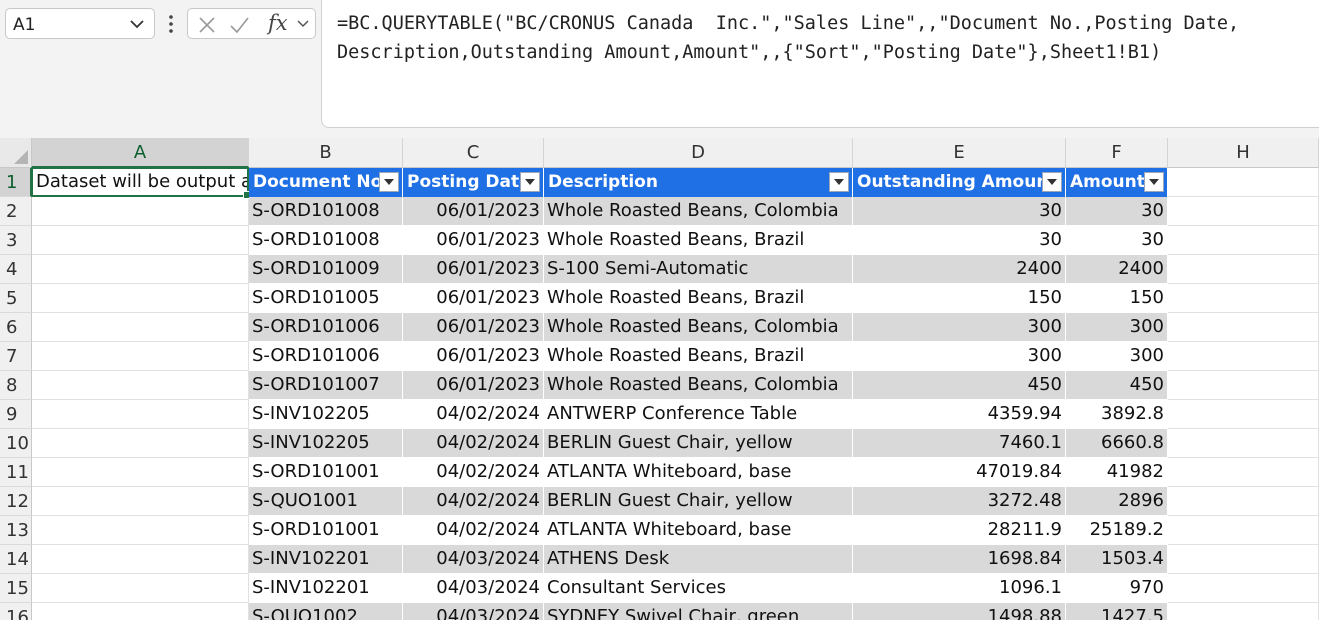 The height and width of the screenshot is (620, 1319). Describe the element at coordinates (1117, 414) in the screenshot. I see `table-cell: 3892.8` at that location.